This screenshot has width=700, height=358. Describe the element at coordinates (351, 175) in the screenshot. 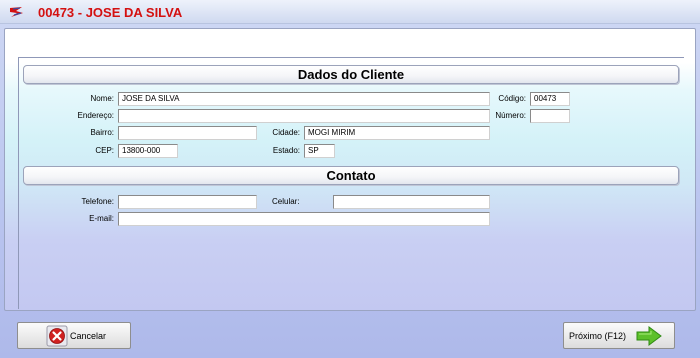

I see `contact-section-header: Contato` at that location.